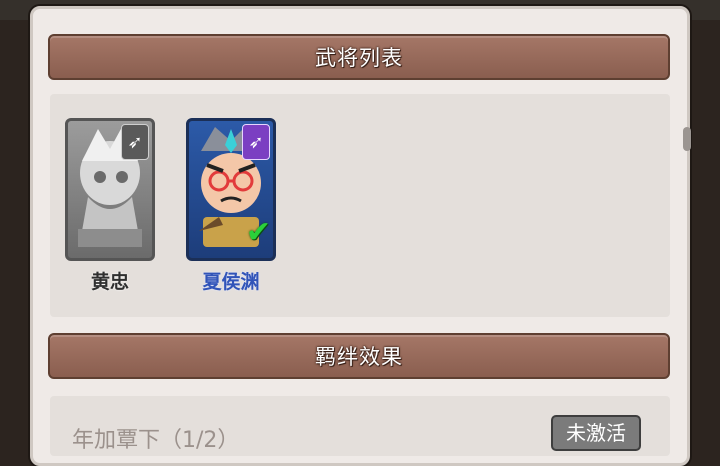 This screenshot has height=466, width=720. I want to click on hero-card: ➶ ✔ 夏侯渊, so click(231, 206).